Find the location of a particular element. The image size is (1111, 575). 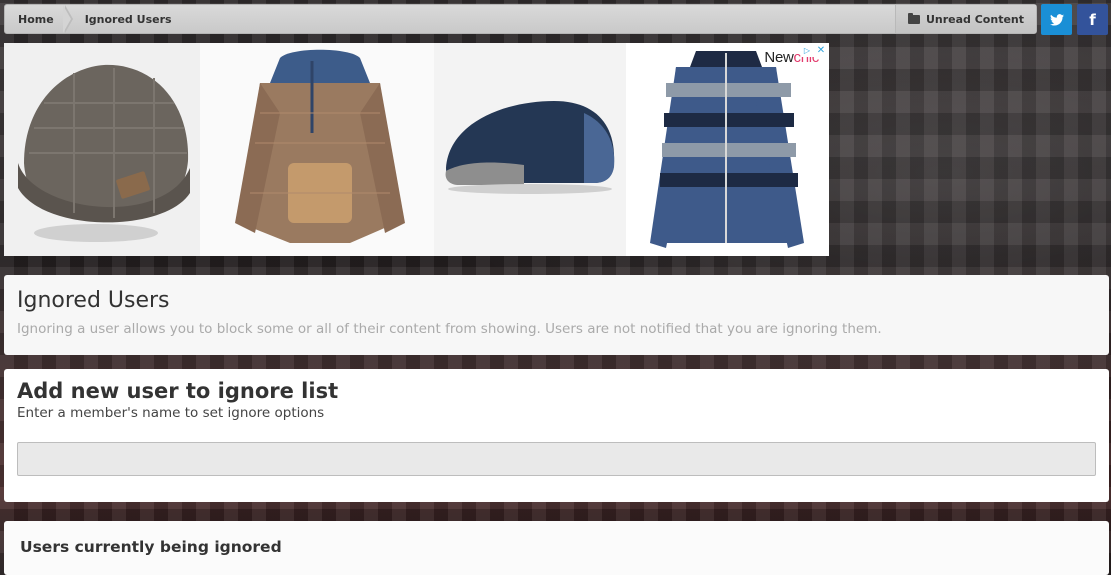

ignored-users-list-panel: Users currently being ignored is located at coordinates (556, 548).